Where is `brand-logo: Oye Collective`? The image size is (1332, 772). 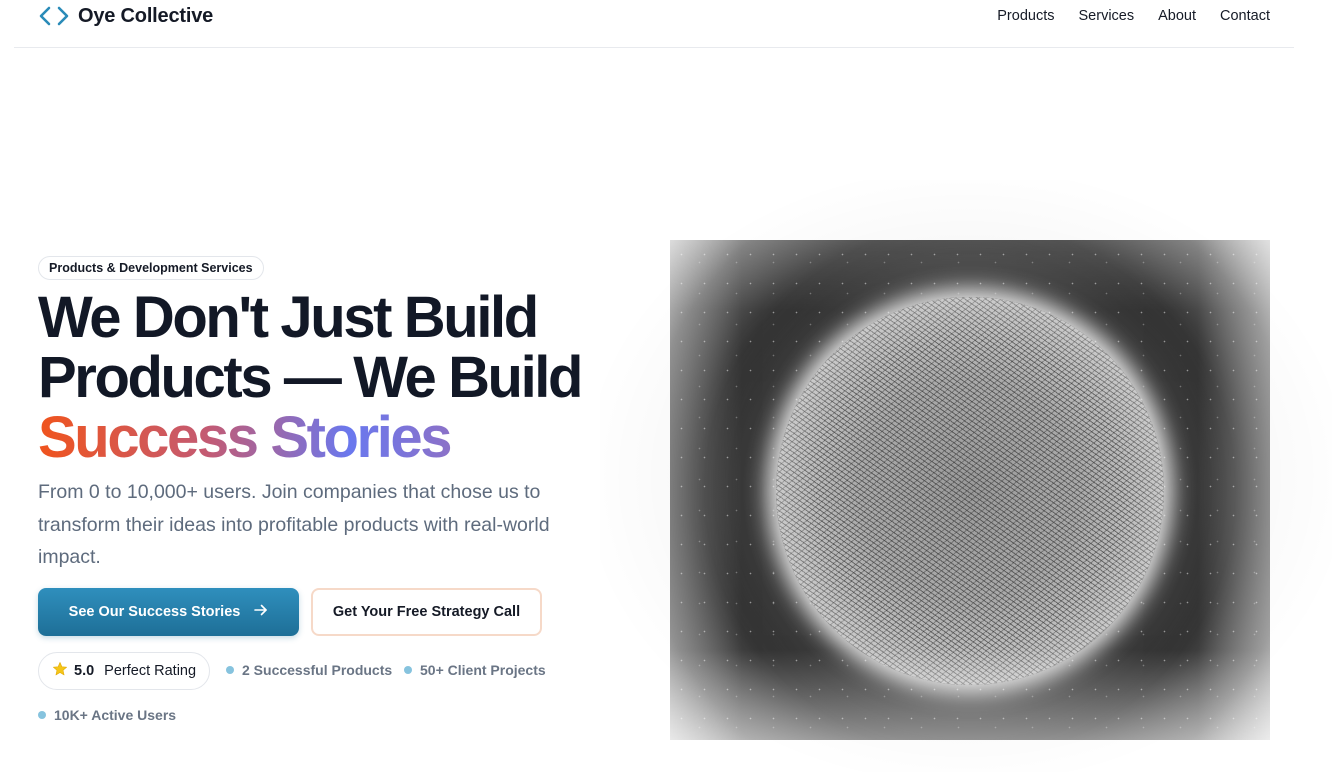 brand-logo: Oye Collective is located at coordinates (125, 16).